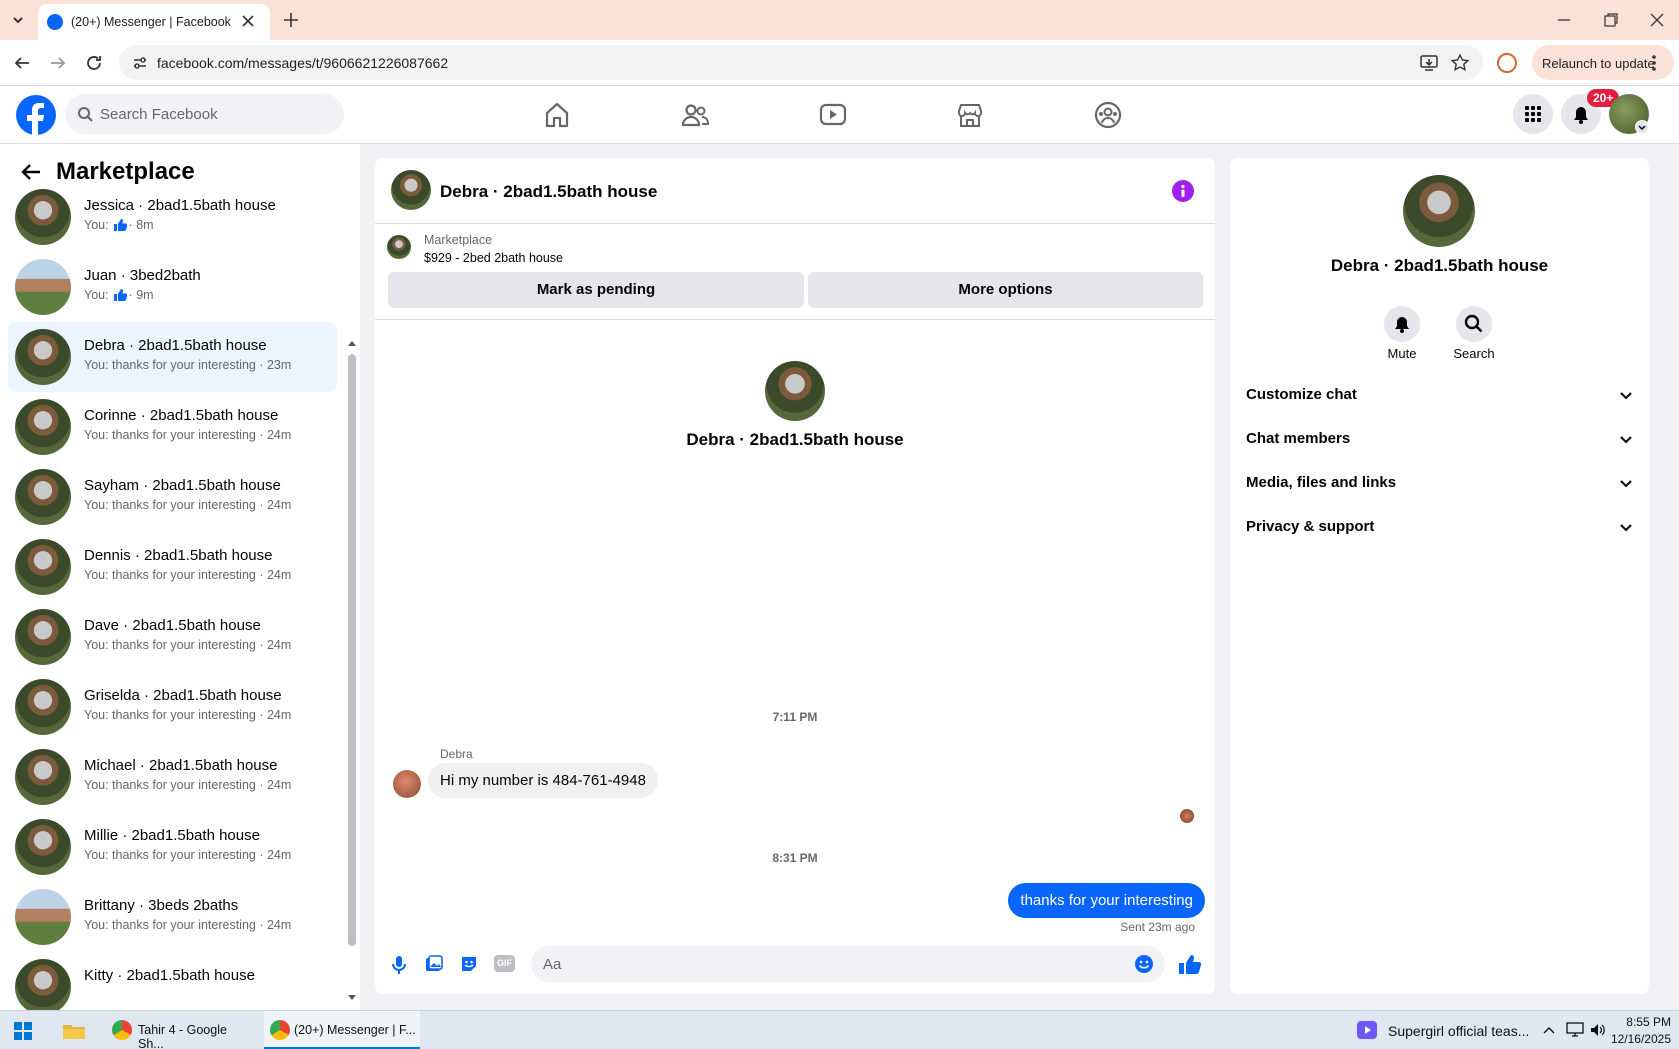 This screenshot has height=1049, width=1679. I want to click on clock-date: 12/16/2025, so click(1637, 1039).